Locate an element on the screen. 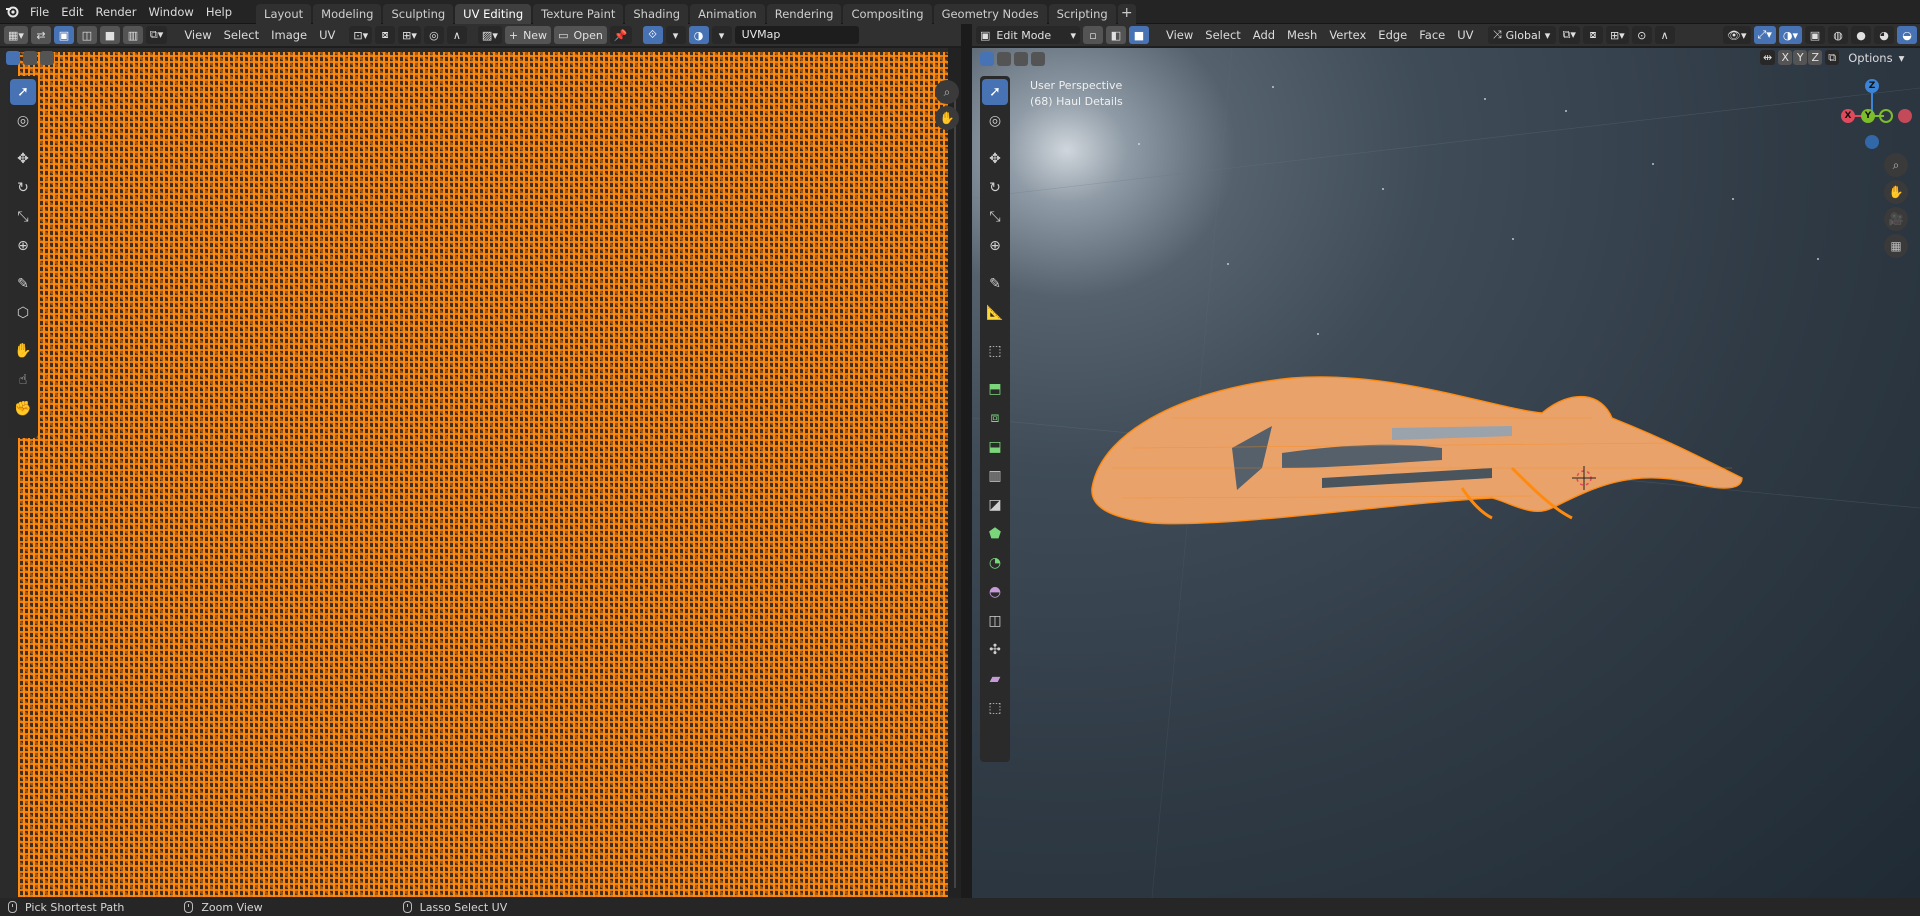 The image size is (1920, 916). tab-sculpting: Sculpting is located at coordinates (418, 13).